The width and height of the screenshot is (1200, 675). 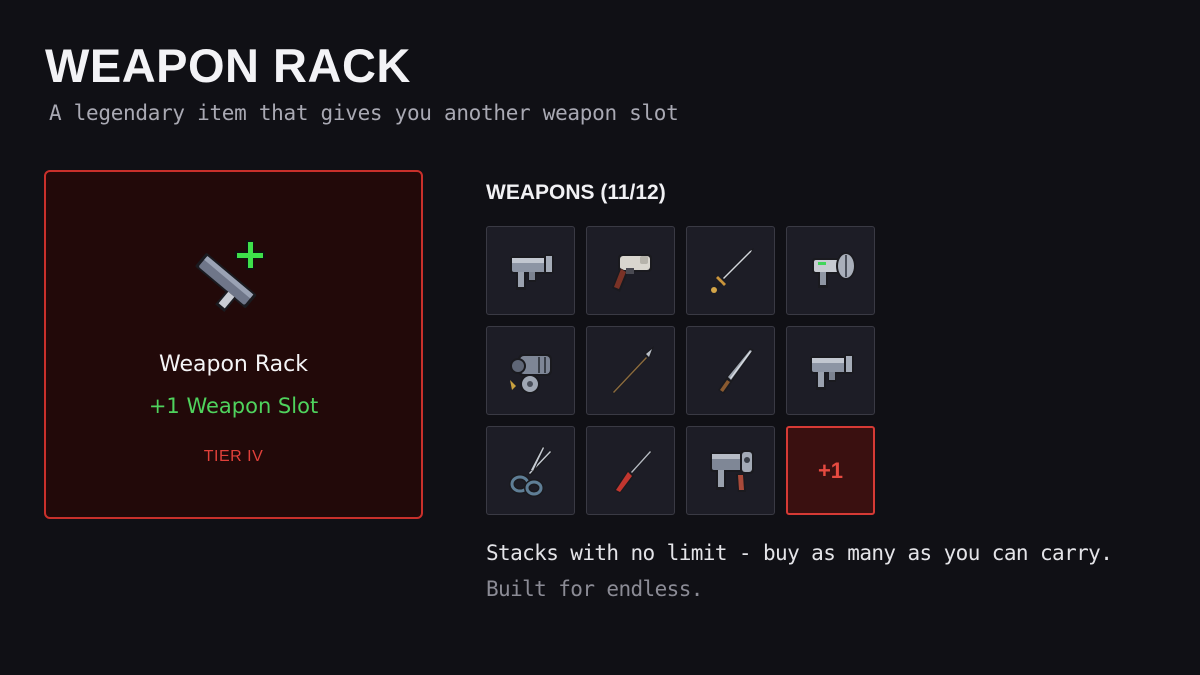 I want to click on weapon-slot-screwdriver, so click(x=630, y=470).